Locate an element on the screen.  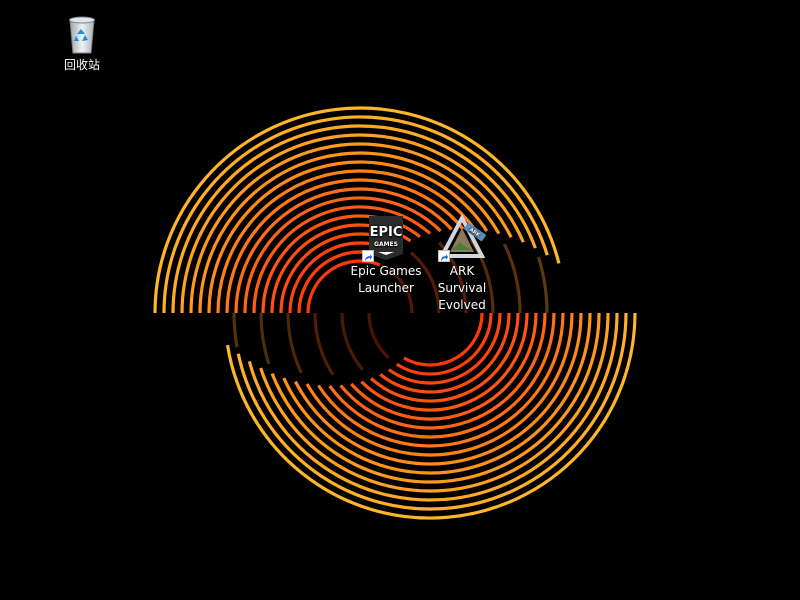
ark-survival-evolved-shortcut: ARK ARK Survival Evolved is located at coordinates (462, 263).